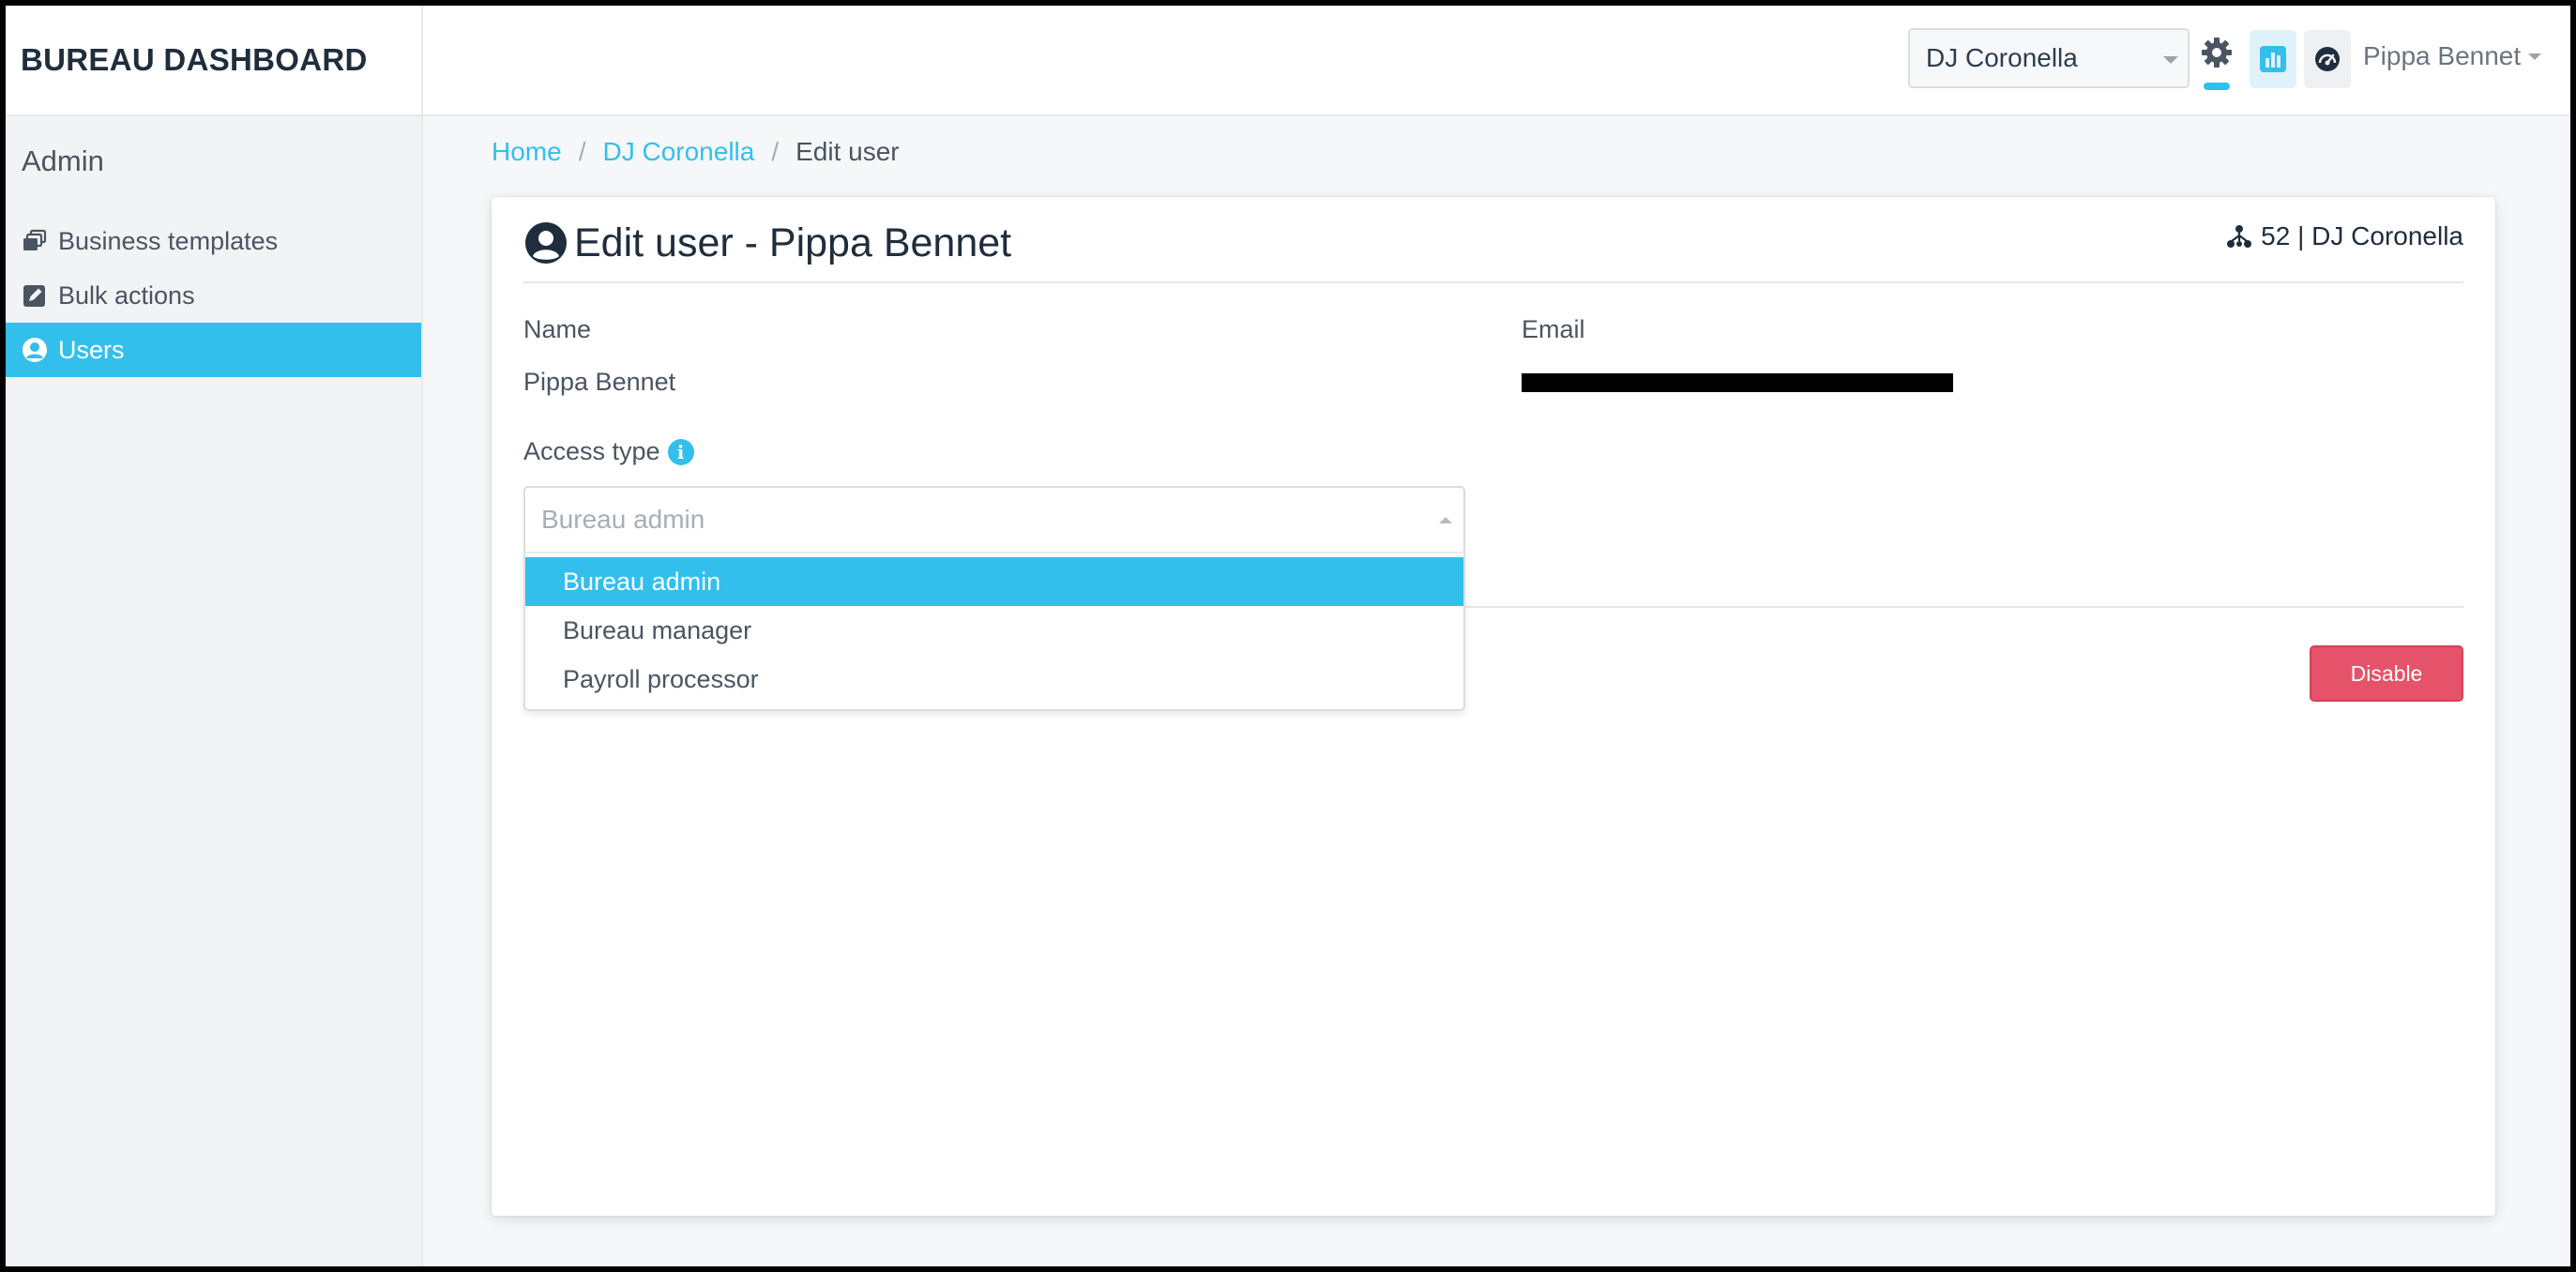  I want to click on access-type-select-placeholder: Bureau admin, so click(623, 519).